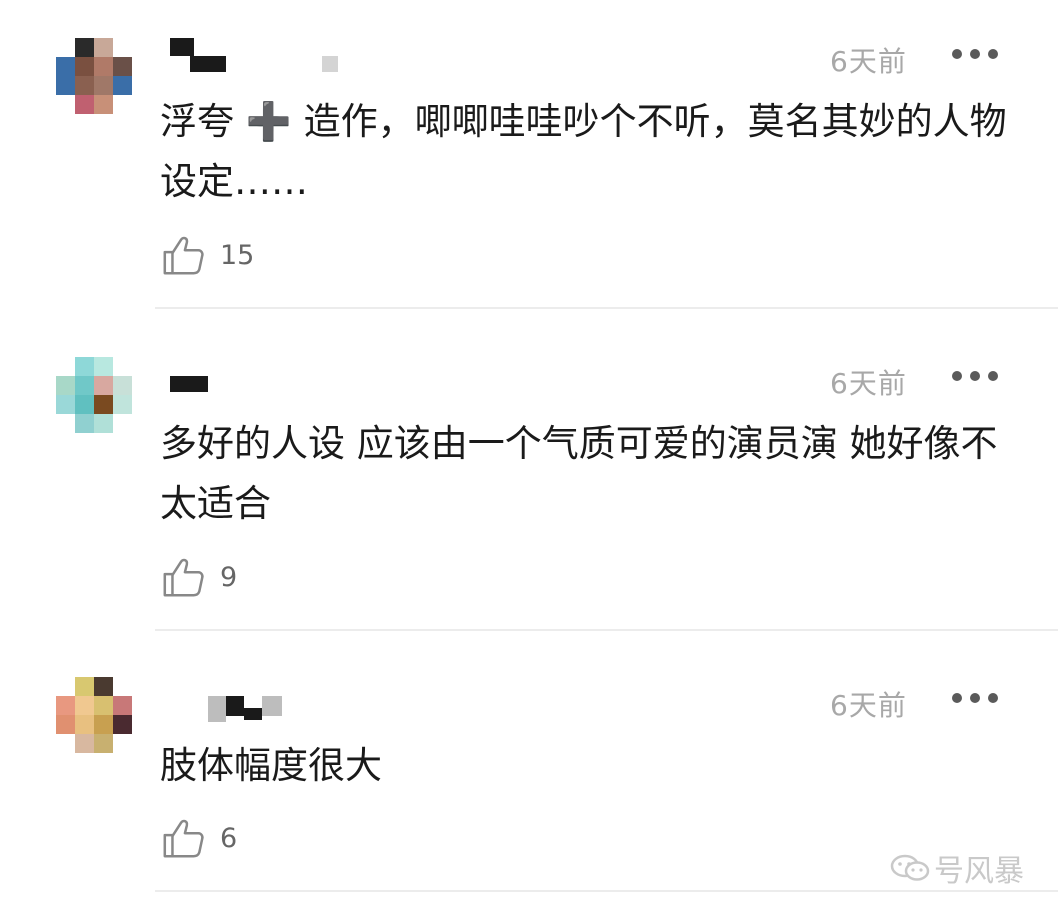 This screenshot has width=1058, height=908. Describe the element at coordinates (910, 867) in the screenshot. I see `wechat-icon` at that location.